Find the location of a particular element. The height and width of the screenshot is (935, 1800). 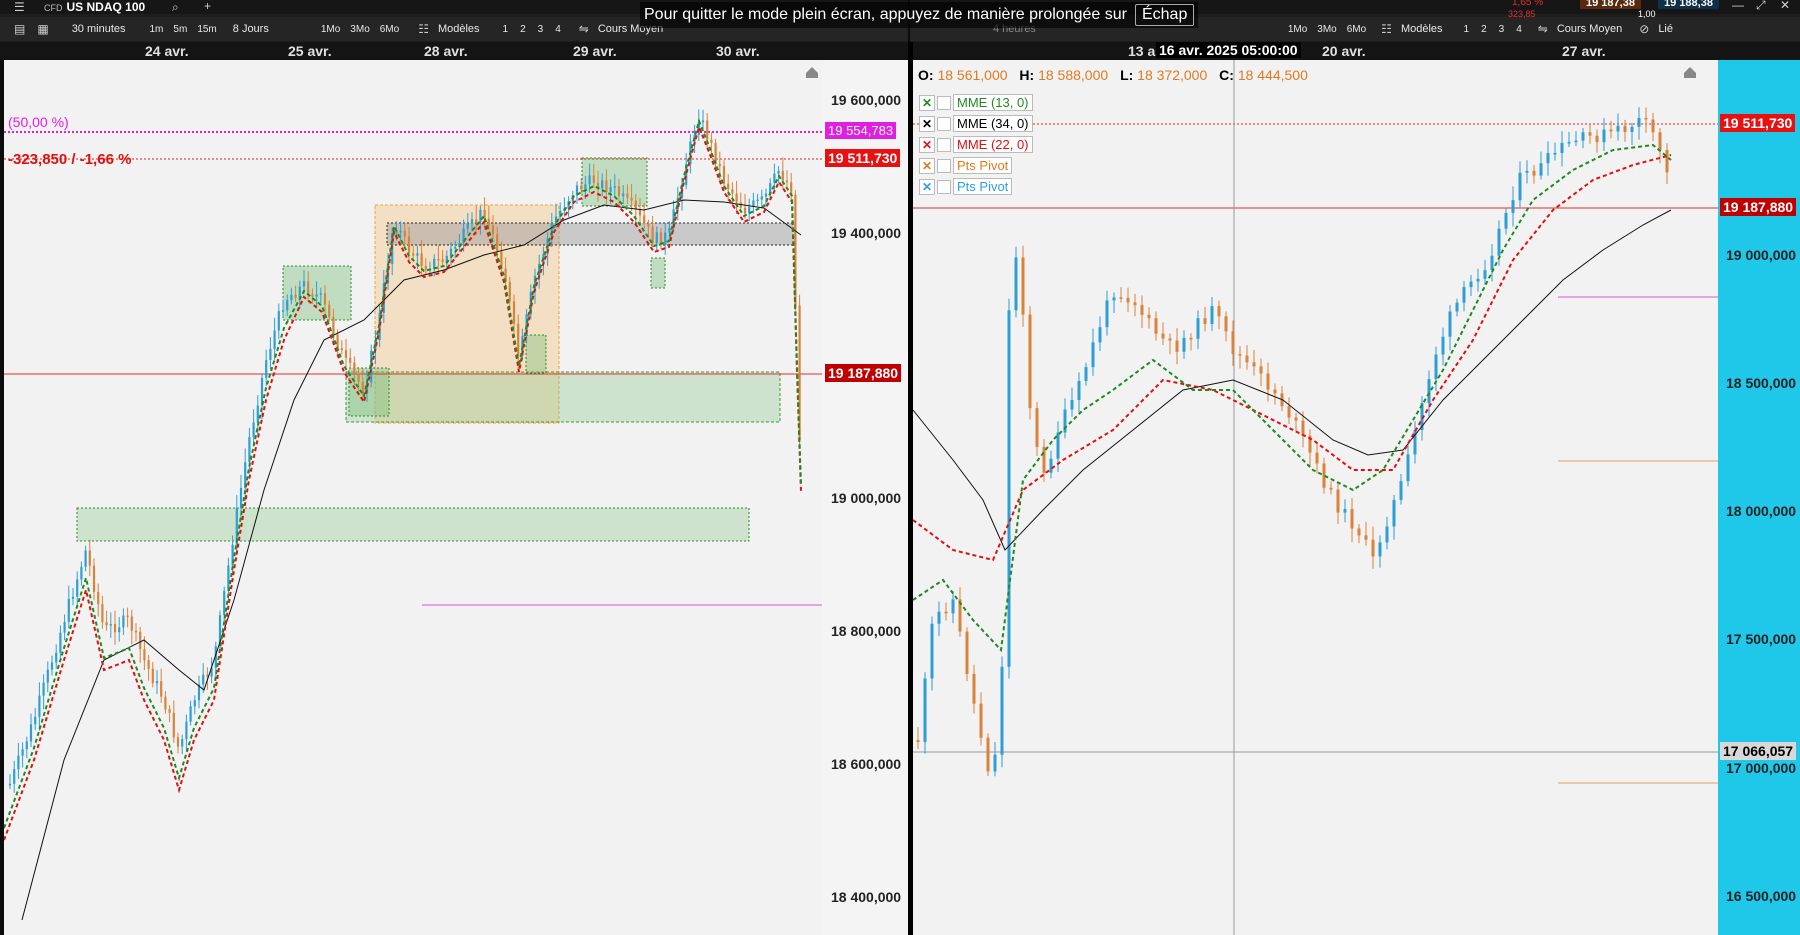

indicator-ema22: ✕ MME (22, 0) is located at coordinates (976, 144).